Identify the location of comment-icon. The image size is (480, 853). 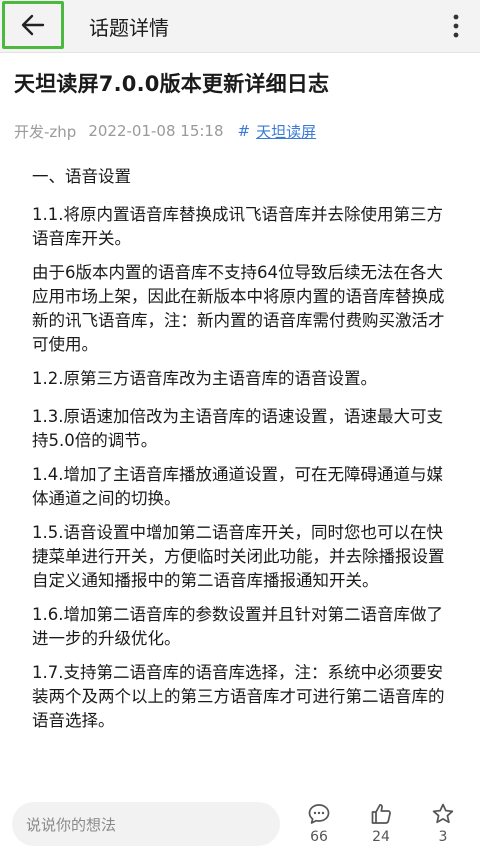
(319, 814).